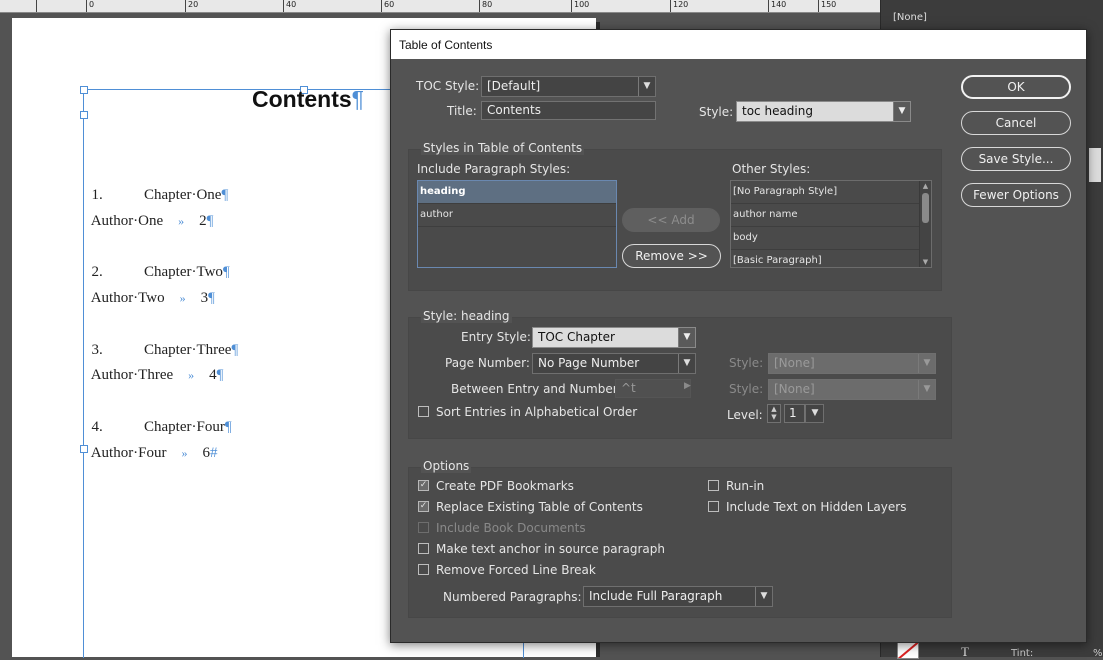 The image size is (1103, 660). Describe the element at coordinates (910, 17) in the screenshot. I see `swatch-none-label: [None]` at that location.